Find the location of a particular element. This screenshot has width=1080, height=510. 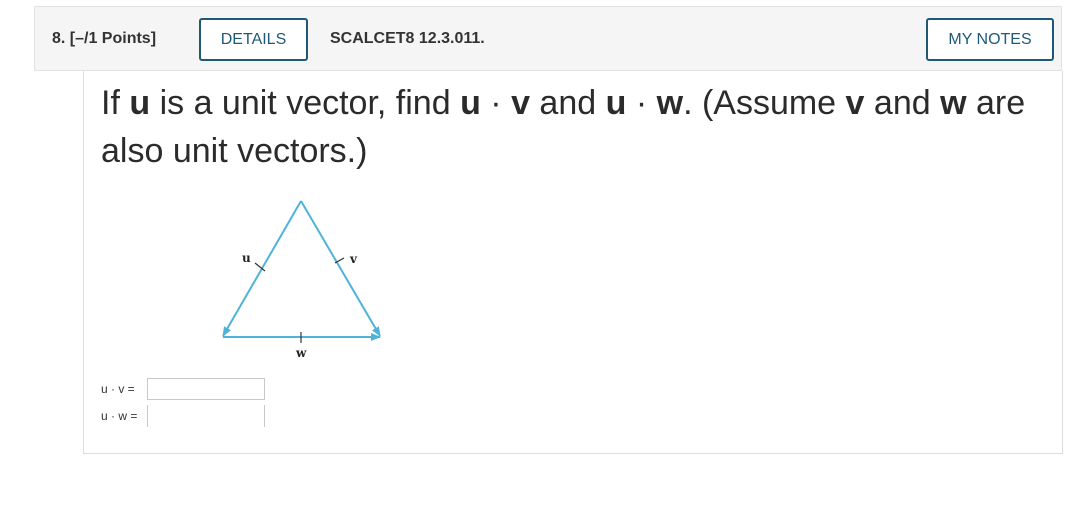

label-v: v is located at coordinates (353, 259).